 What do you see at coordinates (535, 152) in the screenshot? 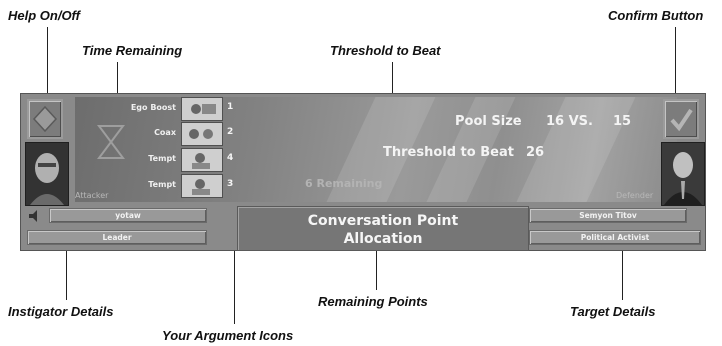
I see `threshold-value: 26` at bounding box center [535, 152].